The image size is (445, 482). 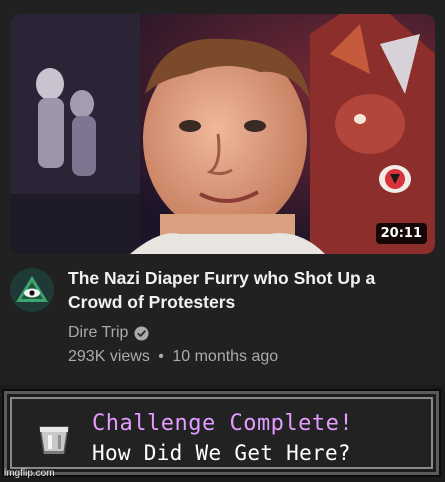 What do you see at coordinates (248, 333) in the screenshot?
I see `channel-row: Dire Trip` at bounding box center [248, 333].